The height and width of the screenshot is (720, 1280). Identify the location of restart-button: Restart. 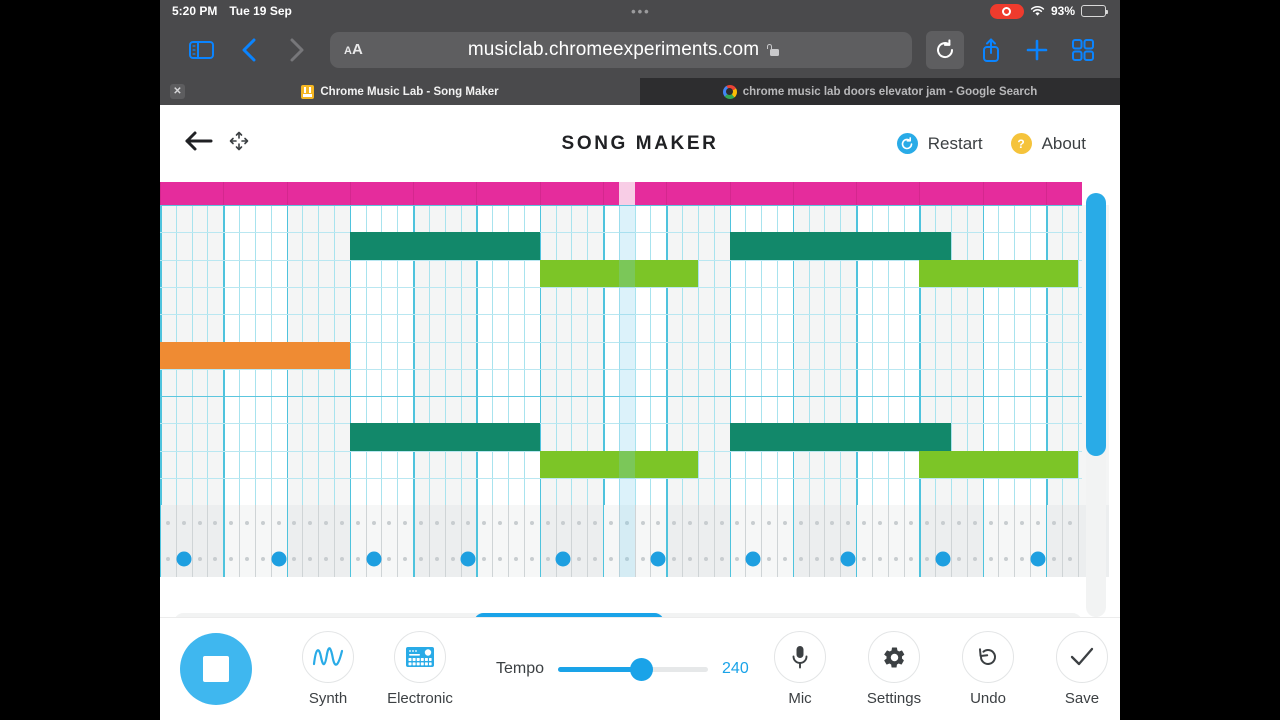
(939, 143).